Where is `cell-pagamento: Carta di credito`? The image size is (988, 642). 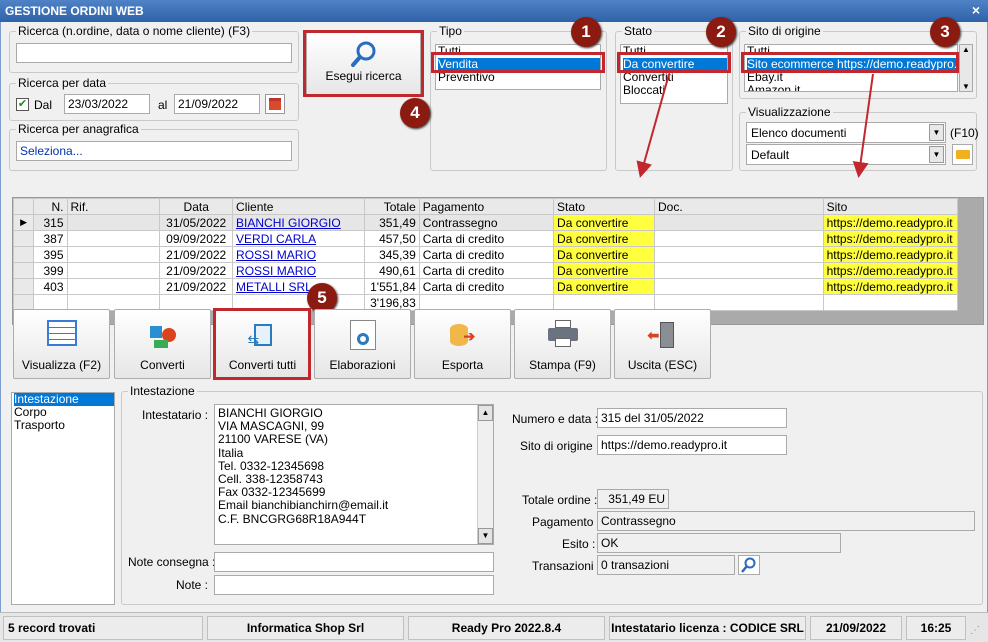
cell-pagamento: Carta di credito is located at coordinates (486, 254).